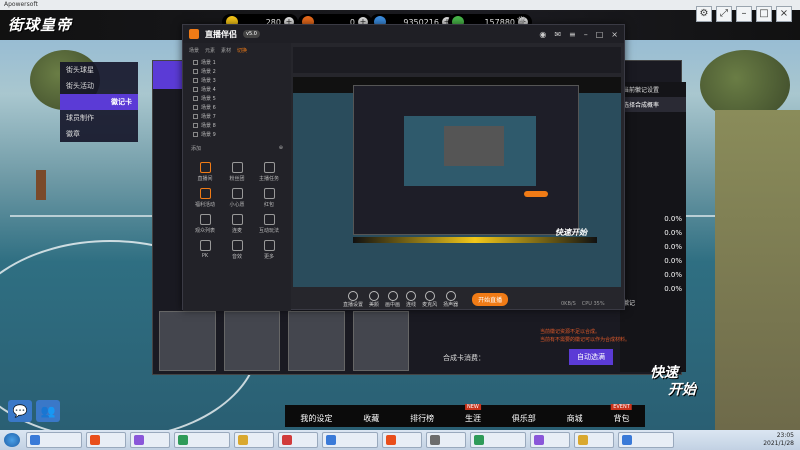 This screenshot has width=800, height=450. I want to click on tool-label: 粉丝团, so click(237, 179).